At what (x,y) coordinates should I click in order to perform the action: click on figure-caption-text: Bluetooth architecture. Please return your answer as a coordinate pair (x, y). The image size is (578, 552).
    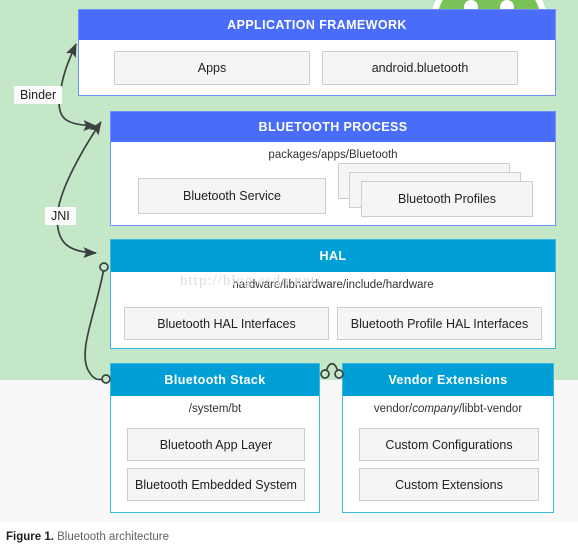
    Looking at the image, I should click on (113, 537).